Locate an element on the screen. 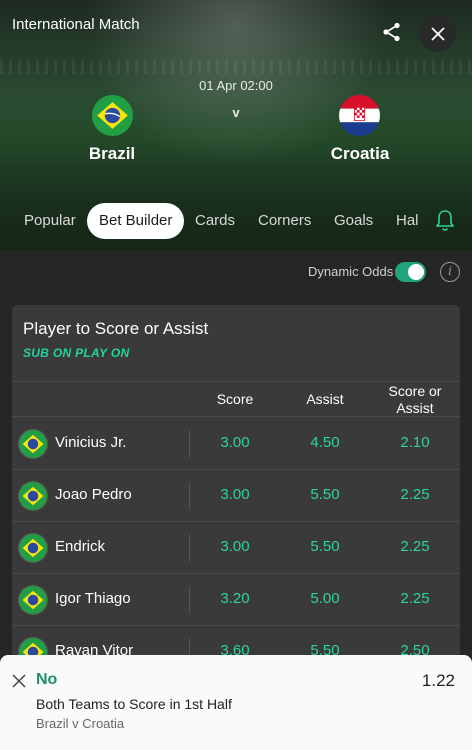  table-row: Igor Thiago 3.20 5.00 2.25 is located at coordinates (236, 600).